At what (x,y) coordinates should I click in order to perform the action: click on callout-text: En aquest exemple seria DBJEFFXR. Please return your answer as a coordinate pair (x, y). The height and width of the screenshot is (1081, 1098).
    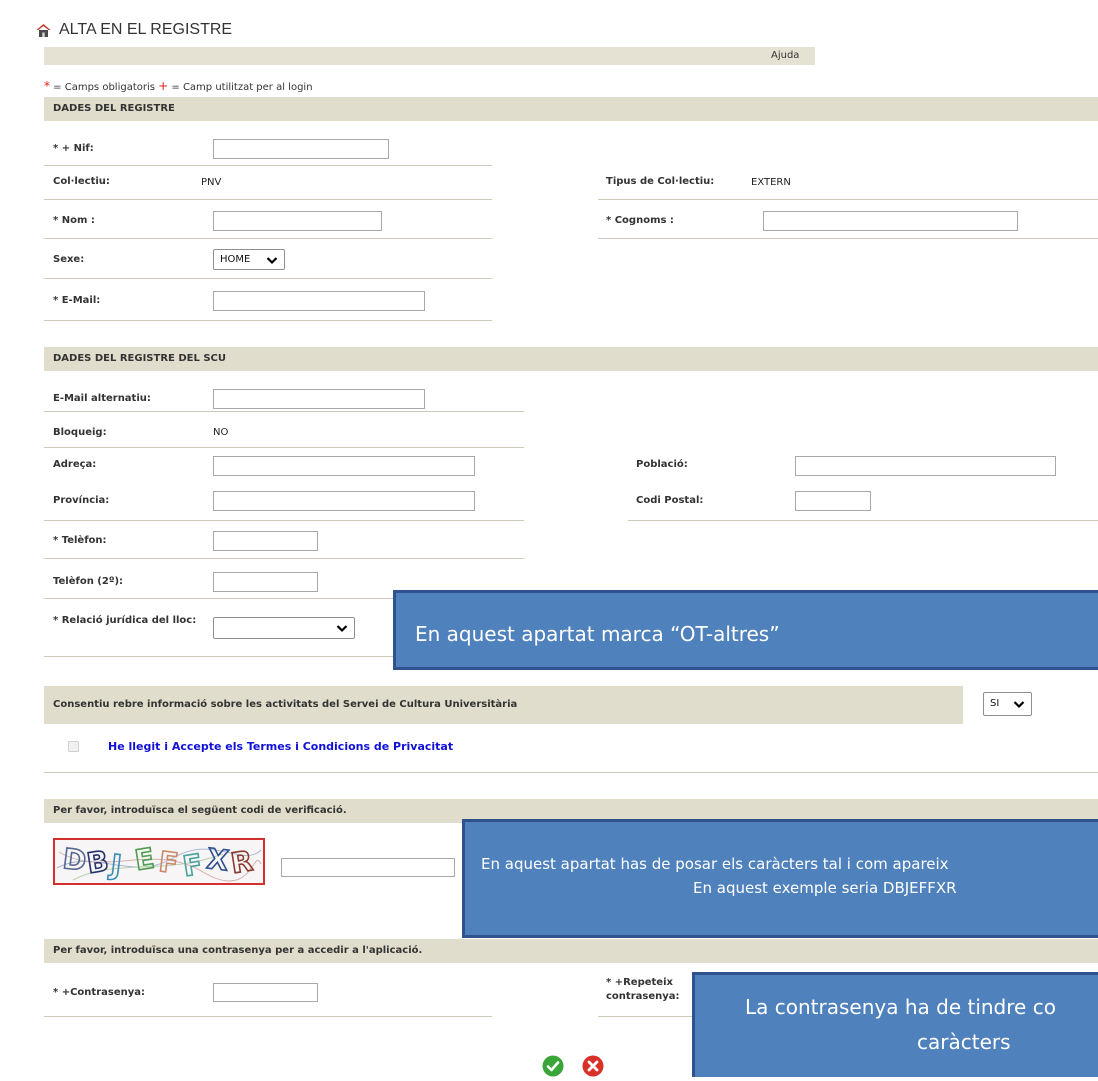
    Looking at the image, I should click on (825, 888).